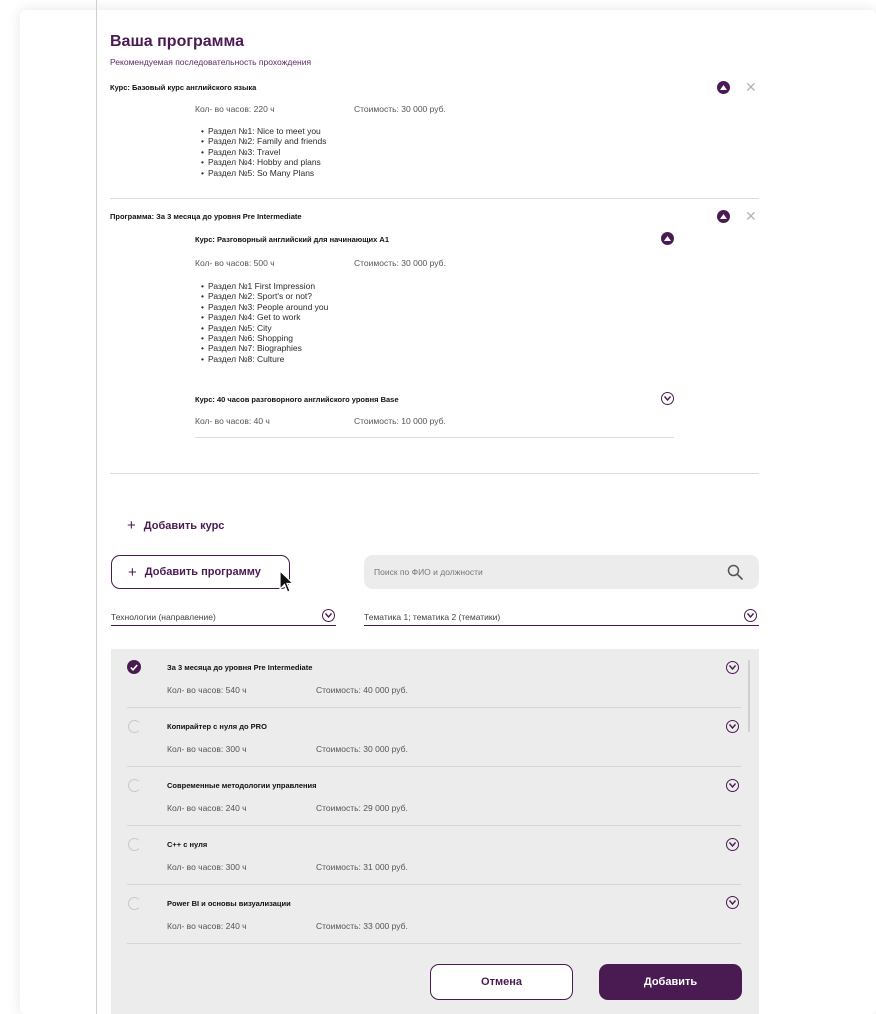  Describe the element at coordinates (432, 617) in the screenshot. I see `topics-dropdown-label: Тематика 1; тематика 2 (тематики)` at that location.